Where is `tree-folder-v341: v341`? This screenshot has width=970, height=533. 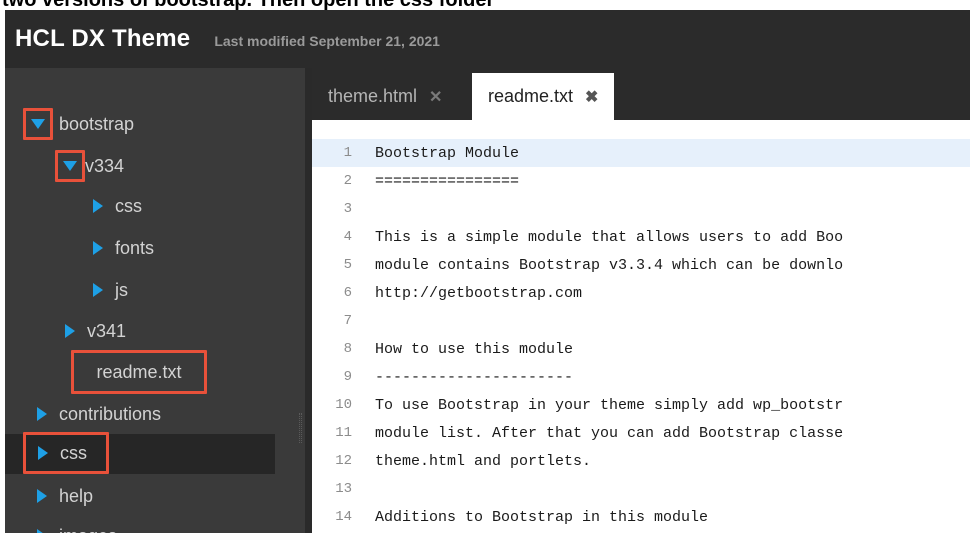
tree-folder-v341: v341 is located at coordinates (140, 331).